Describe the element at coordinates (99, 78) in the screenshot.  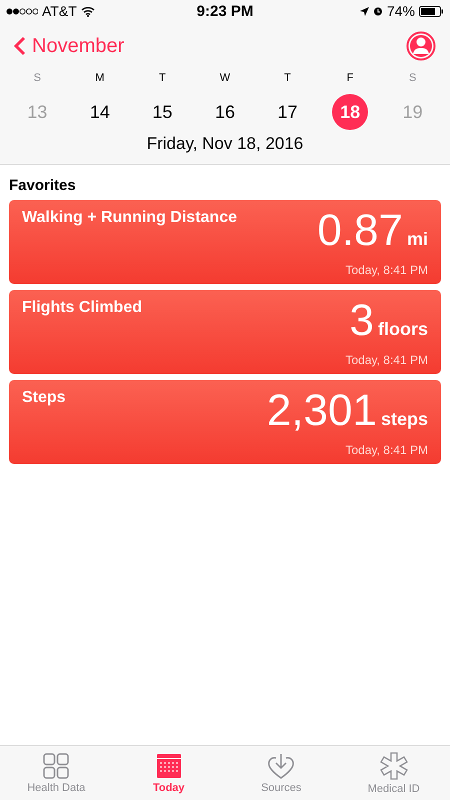
I see `weekday-label: M` at that location.